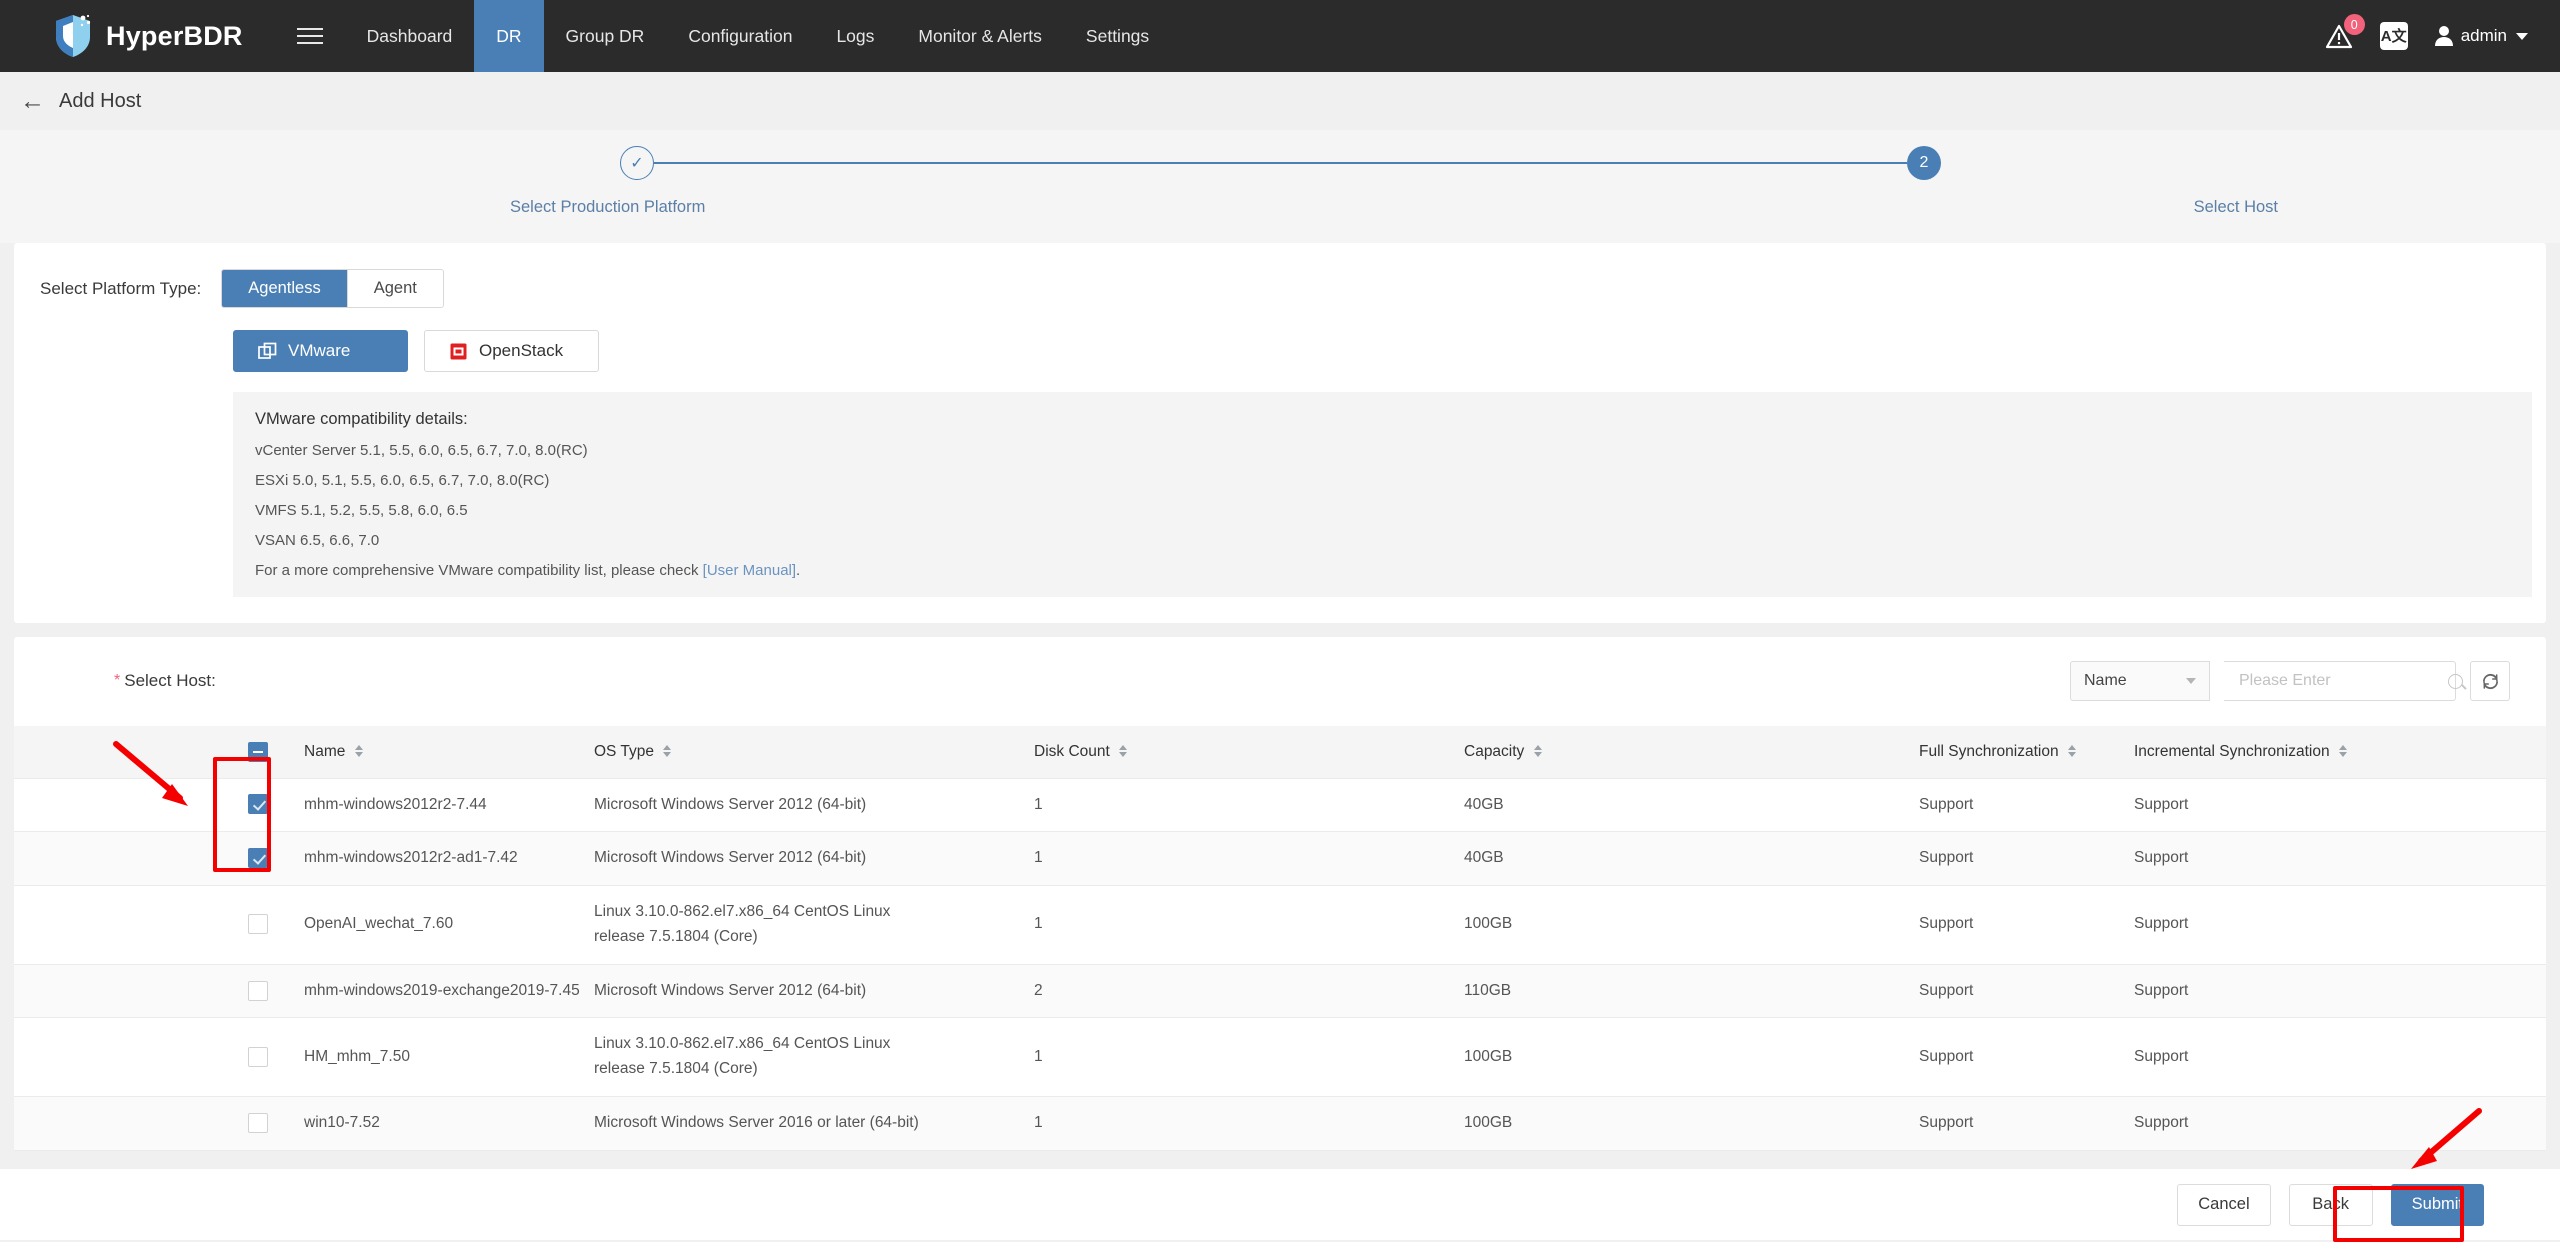 The width and height of the screenshot is (2560, 1242). What do you see at coordinates (1280, 101) in the screenshot?
I see `page-header: ← Add Host` at bounding box center [1280, 101].